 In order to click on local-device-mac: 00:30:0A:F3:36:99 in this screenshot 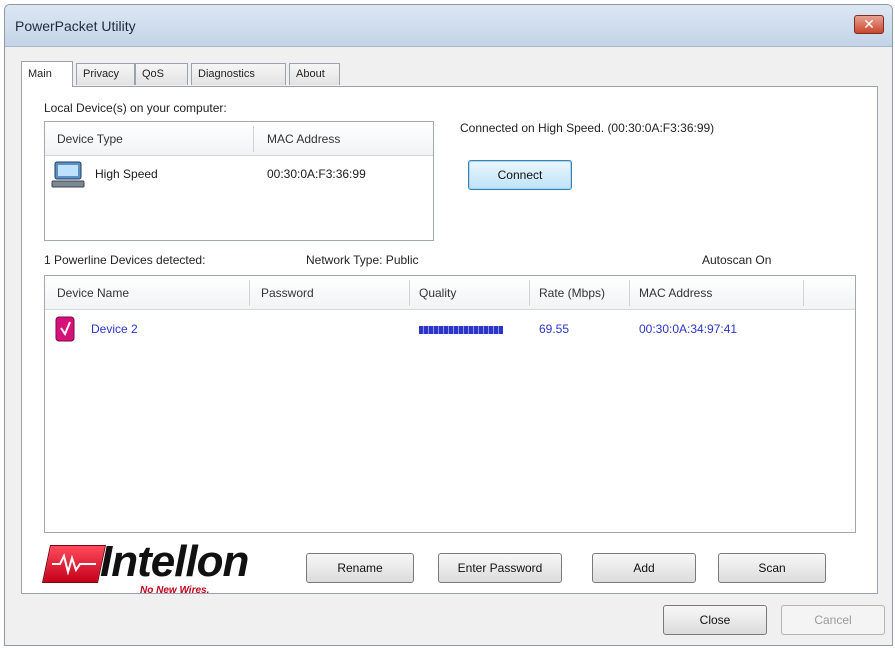, I will do `click(316, 174)`.